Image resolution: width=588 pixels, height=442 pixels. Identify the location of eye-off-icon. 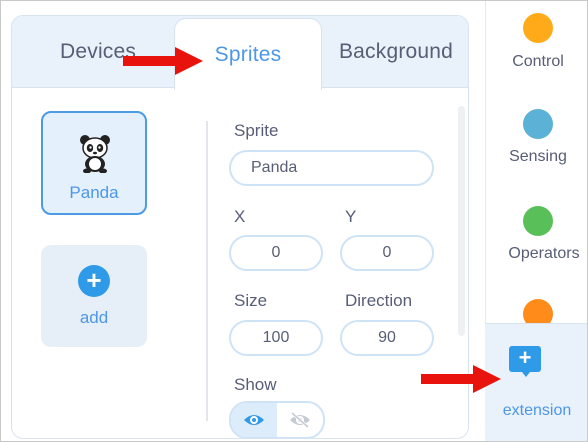
(300, 420).